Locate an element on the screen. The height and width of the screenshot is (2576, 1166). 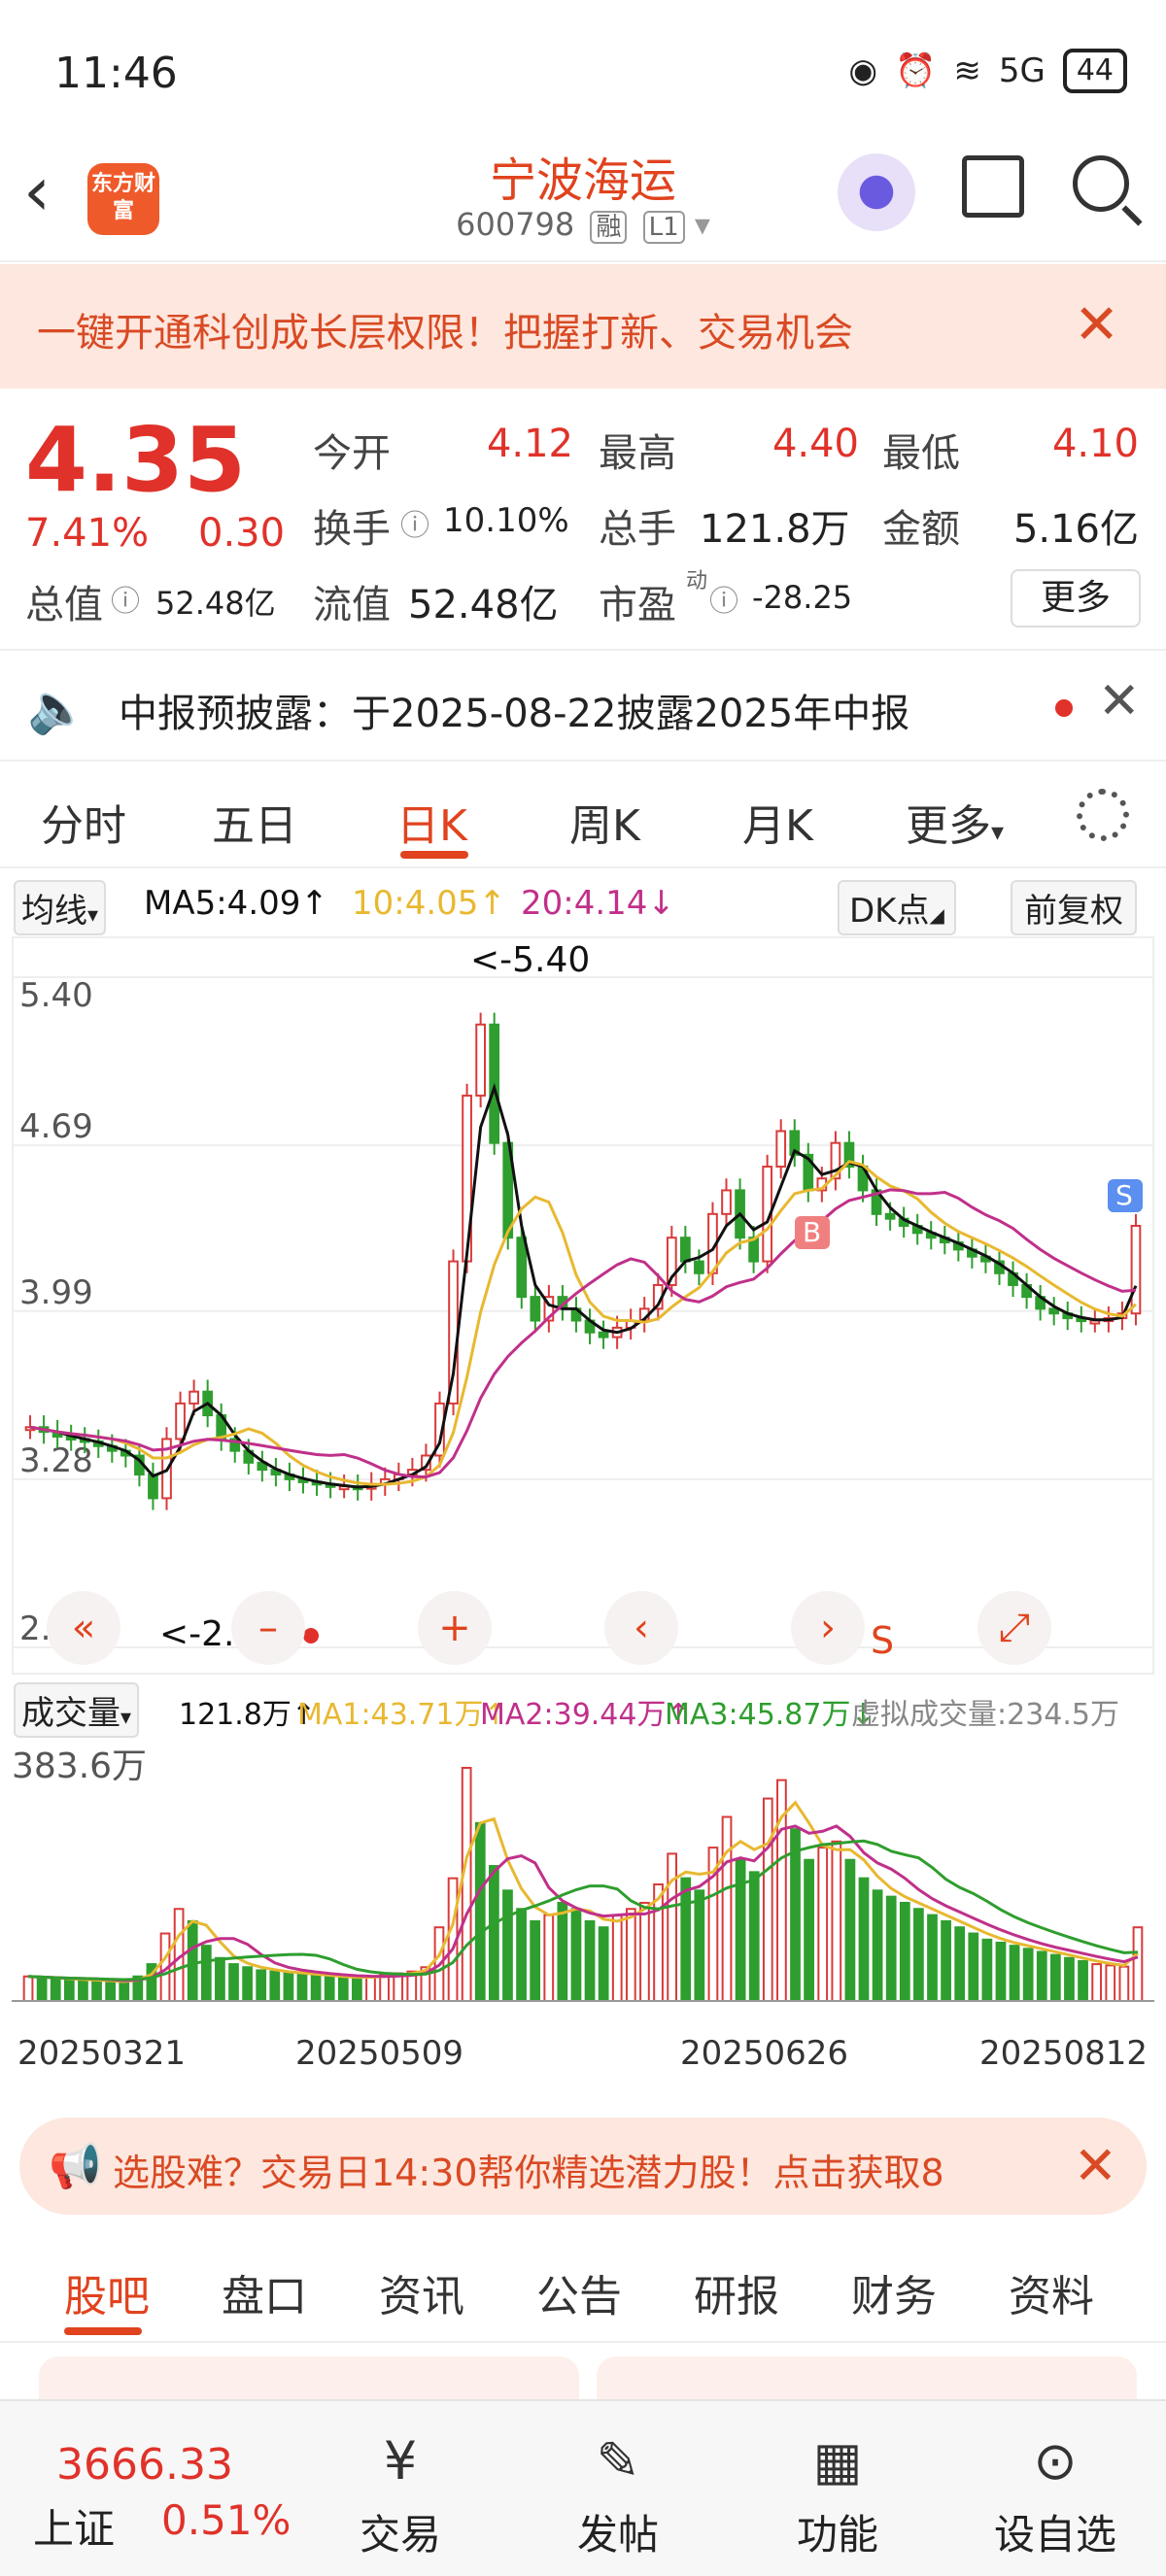
float-value: 52.48亿 is located at coordinates (483, 605).